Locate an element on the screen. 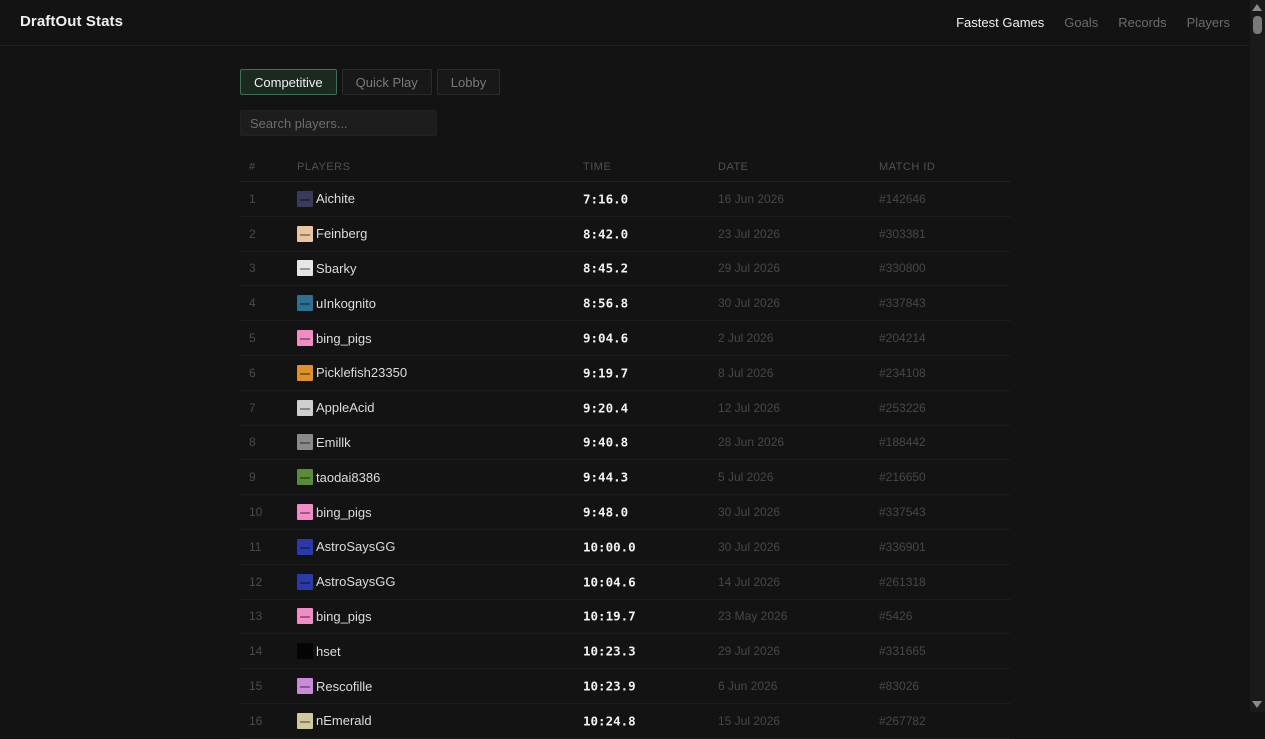  rank-cell: 16 is located at coordinates (256, 720).